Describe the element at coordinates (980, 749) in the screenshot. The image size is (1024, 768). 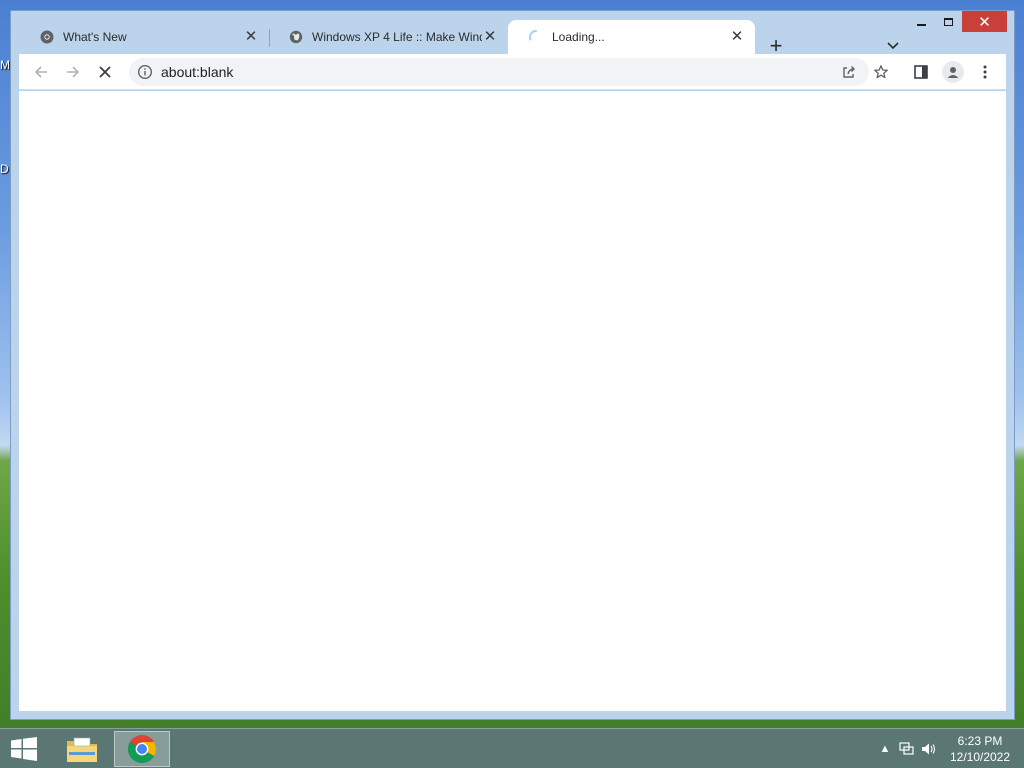
I see `taskbar-clock: 6:23 PM 12/10/2022` at that location.